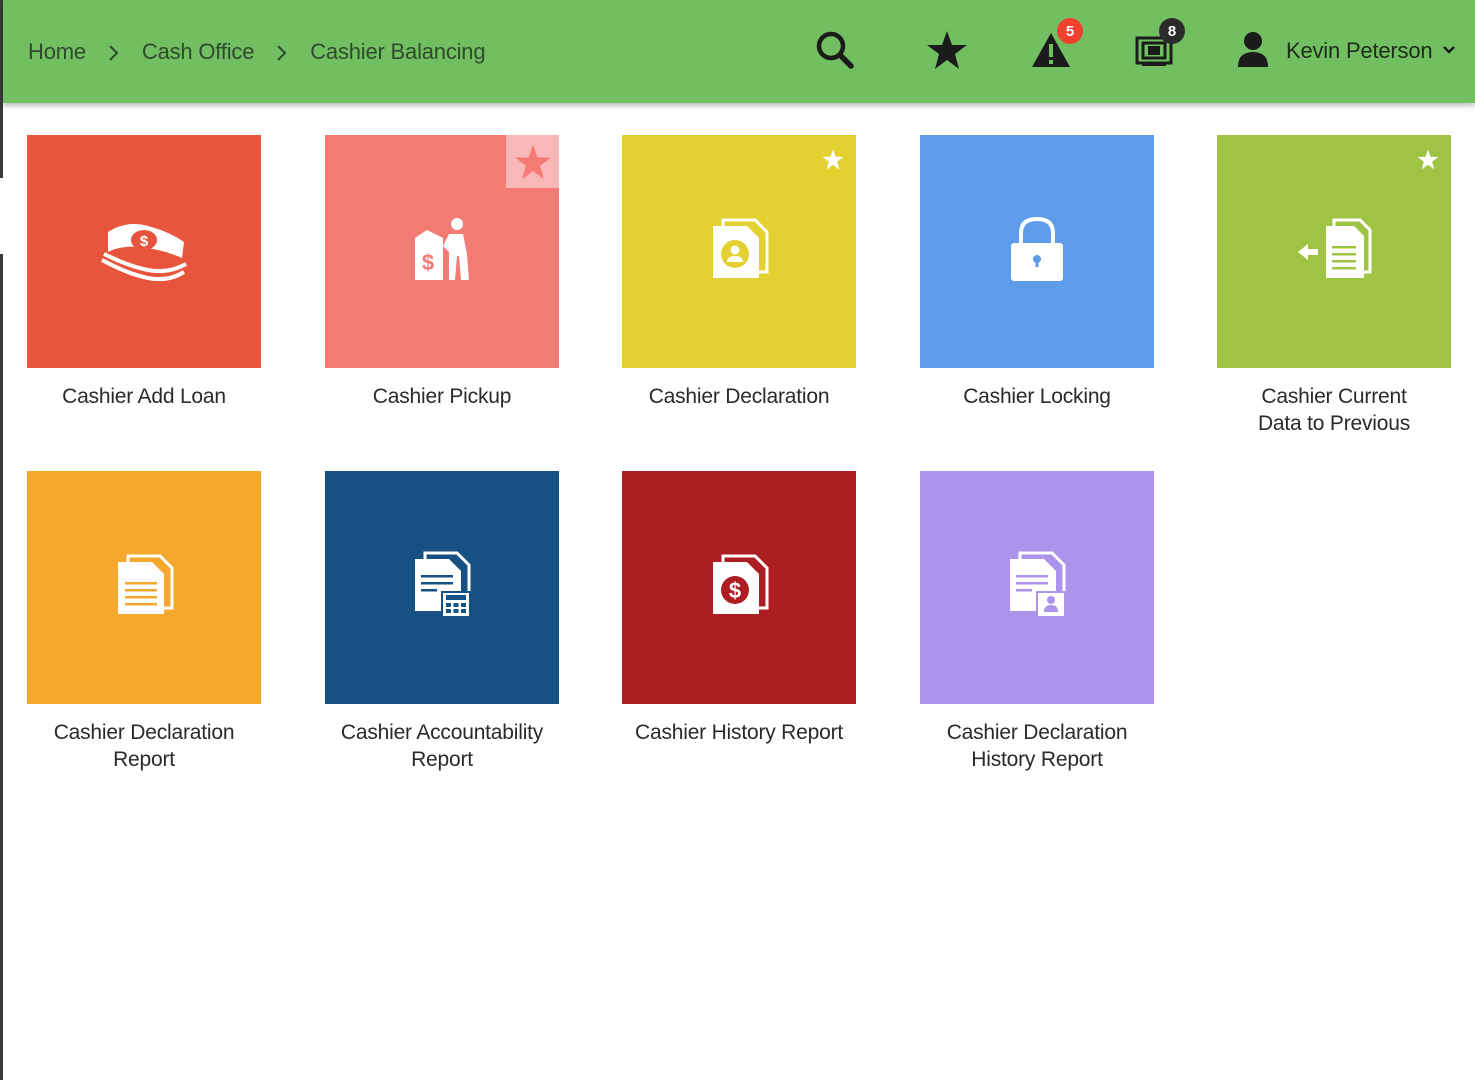  I want to click on document-calculator-icon, so click(442, 587).